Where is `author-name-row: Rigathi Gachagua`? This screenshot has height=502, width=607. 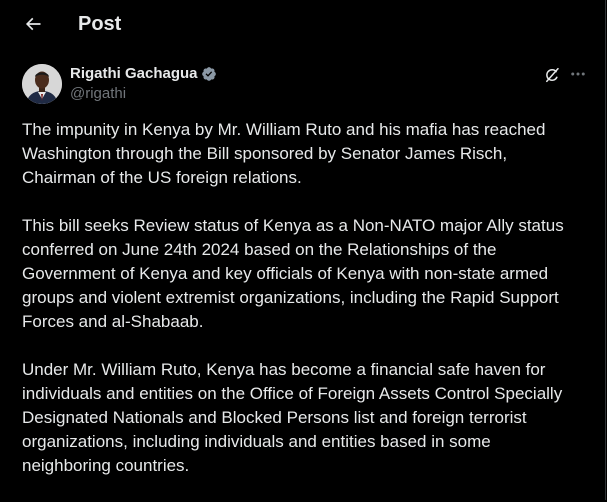
author-name-row: Rigathi Gachagua is located at coordinates (143, 74).